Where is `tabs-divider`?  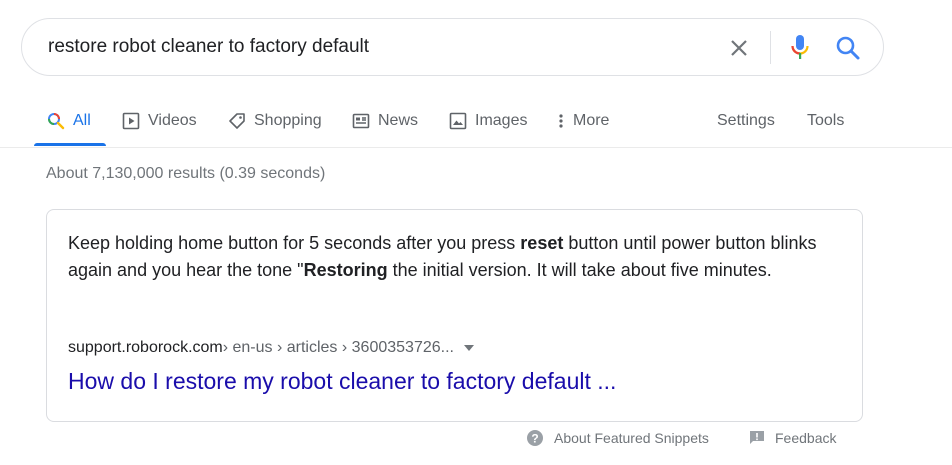 tabs-divider is located at coordinates (476, 147).